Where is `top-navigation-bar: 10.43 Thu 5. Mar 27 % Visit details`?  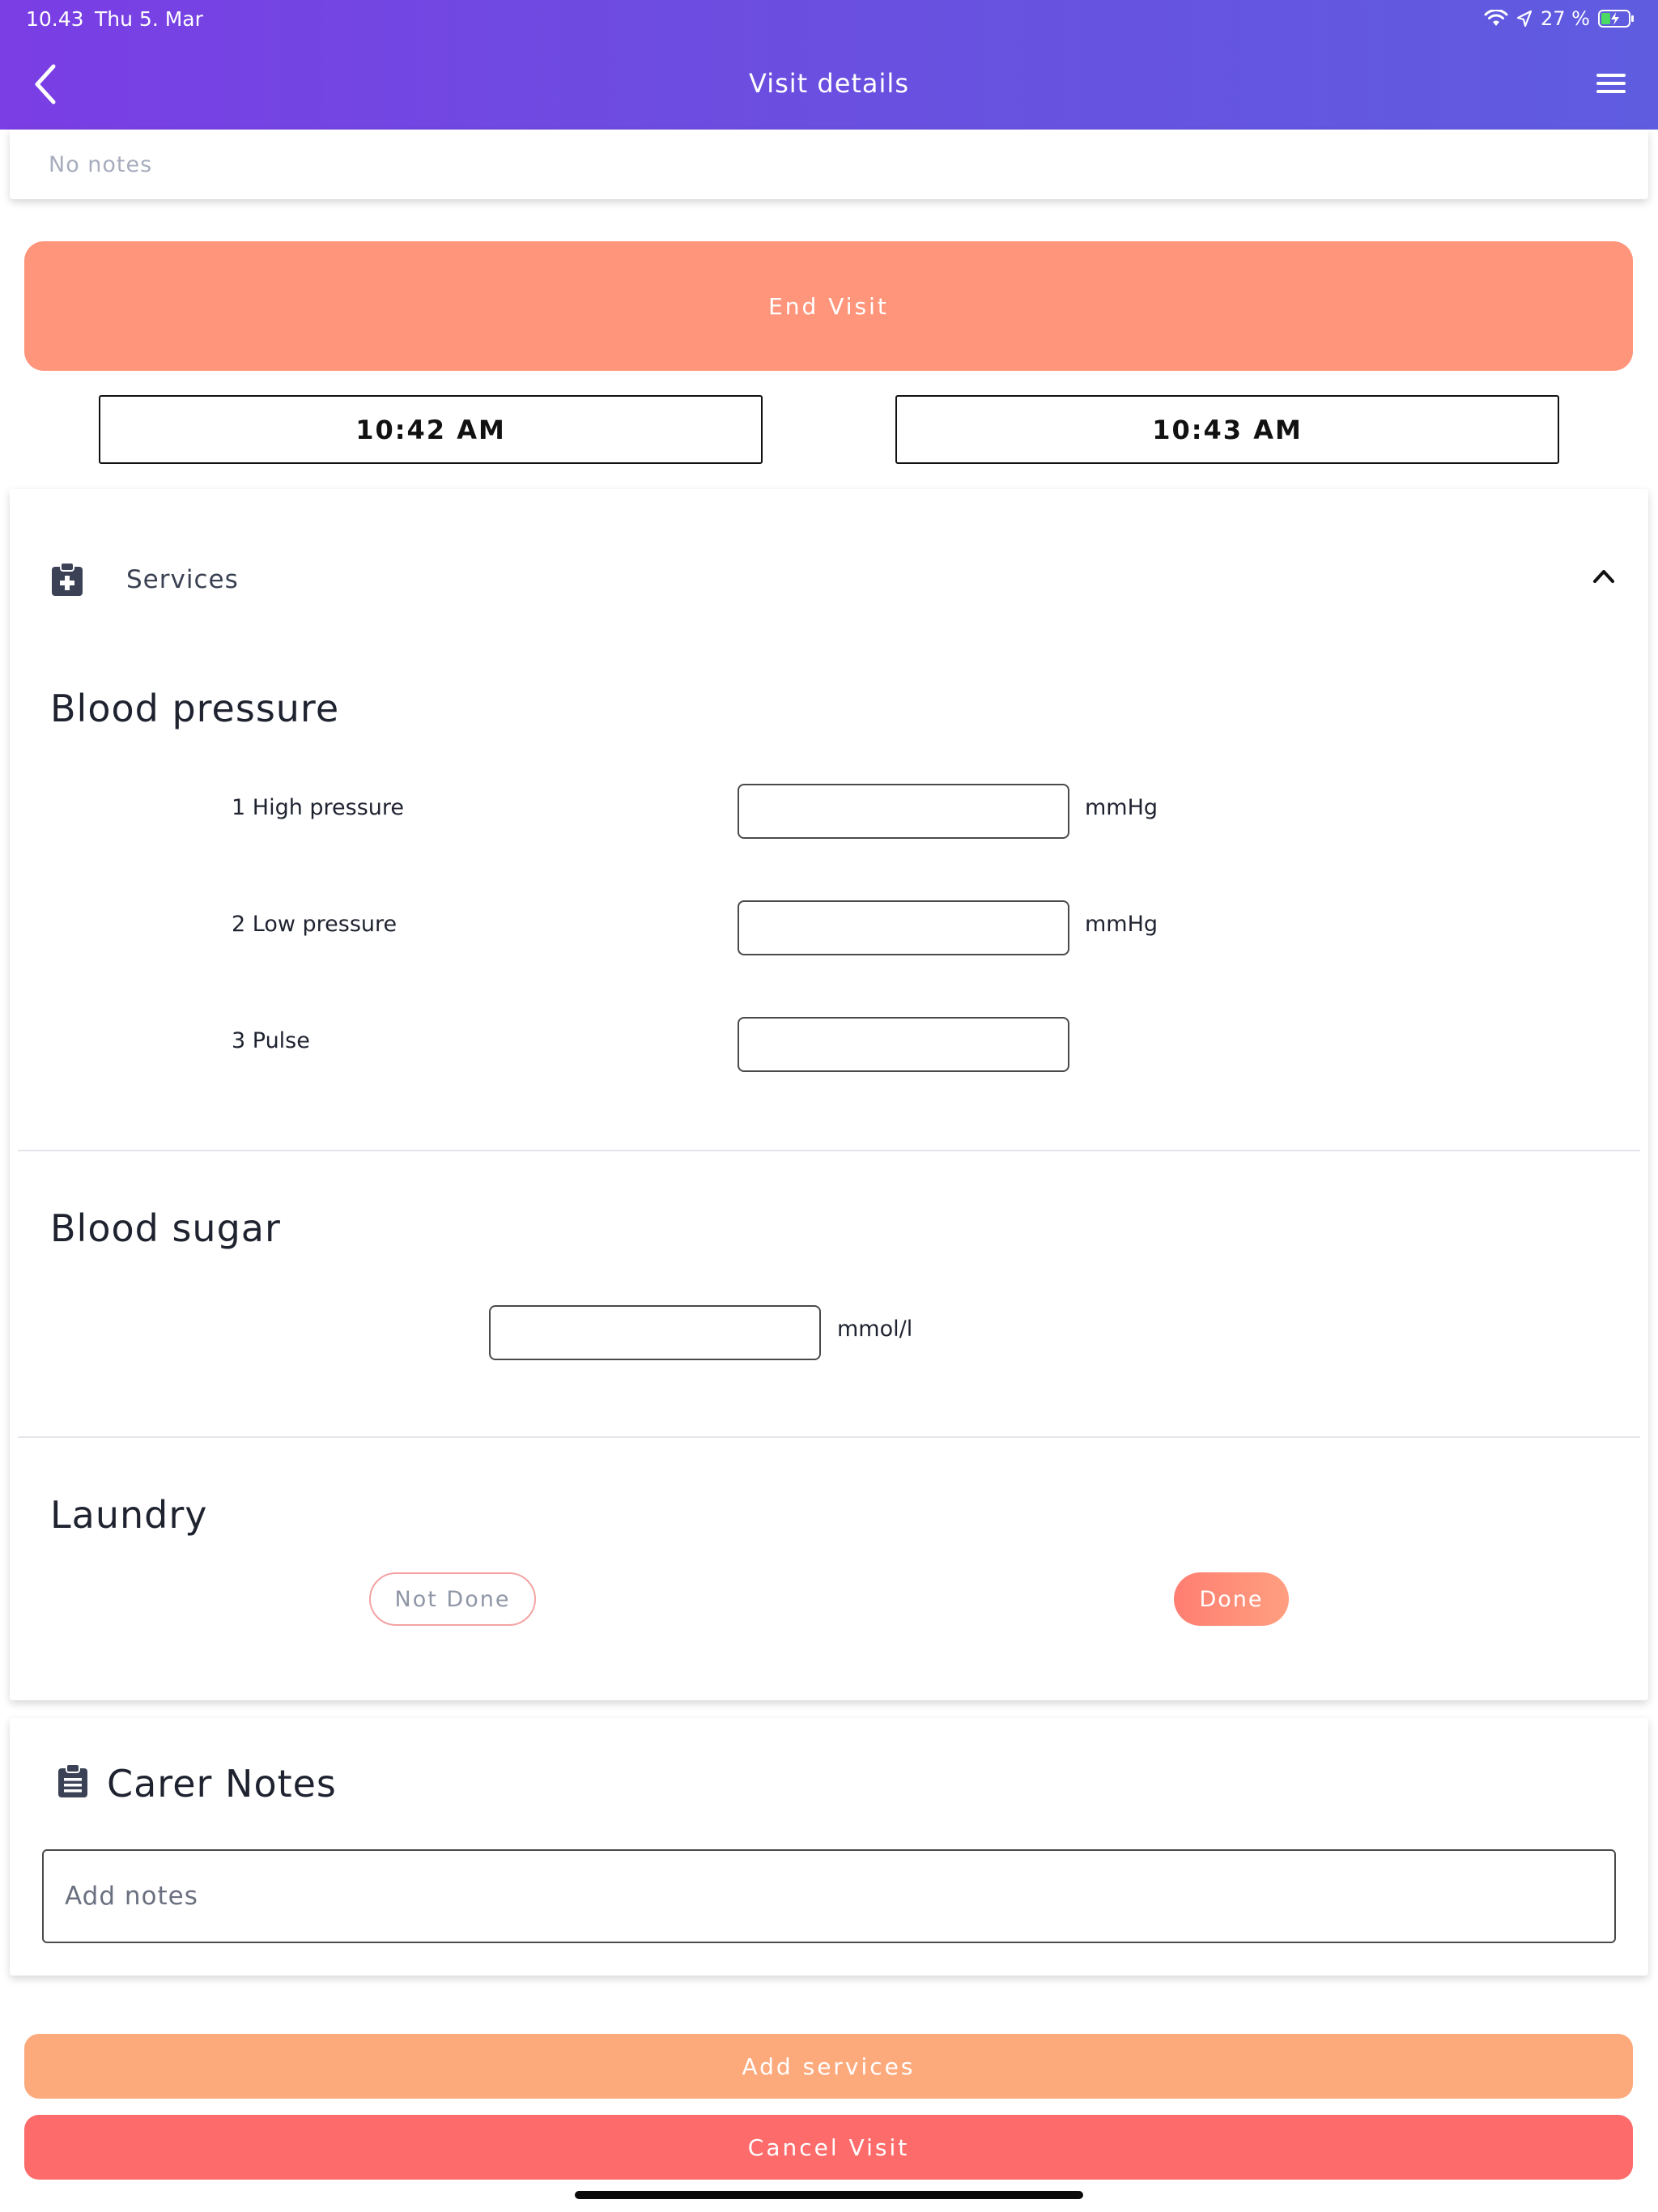
top-navigation-bar: 10.43 Thu 5. Mar 27 % Visit details is located at coordinates (829, 65).